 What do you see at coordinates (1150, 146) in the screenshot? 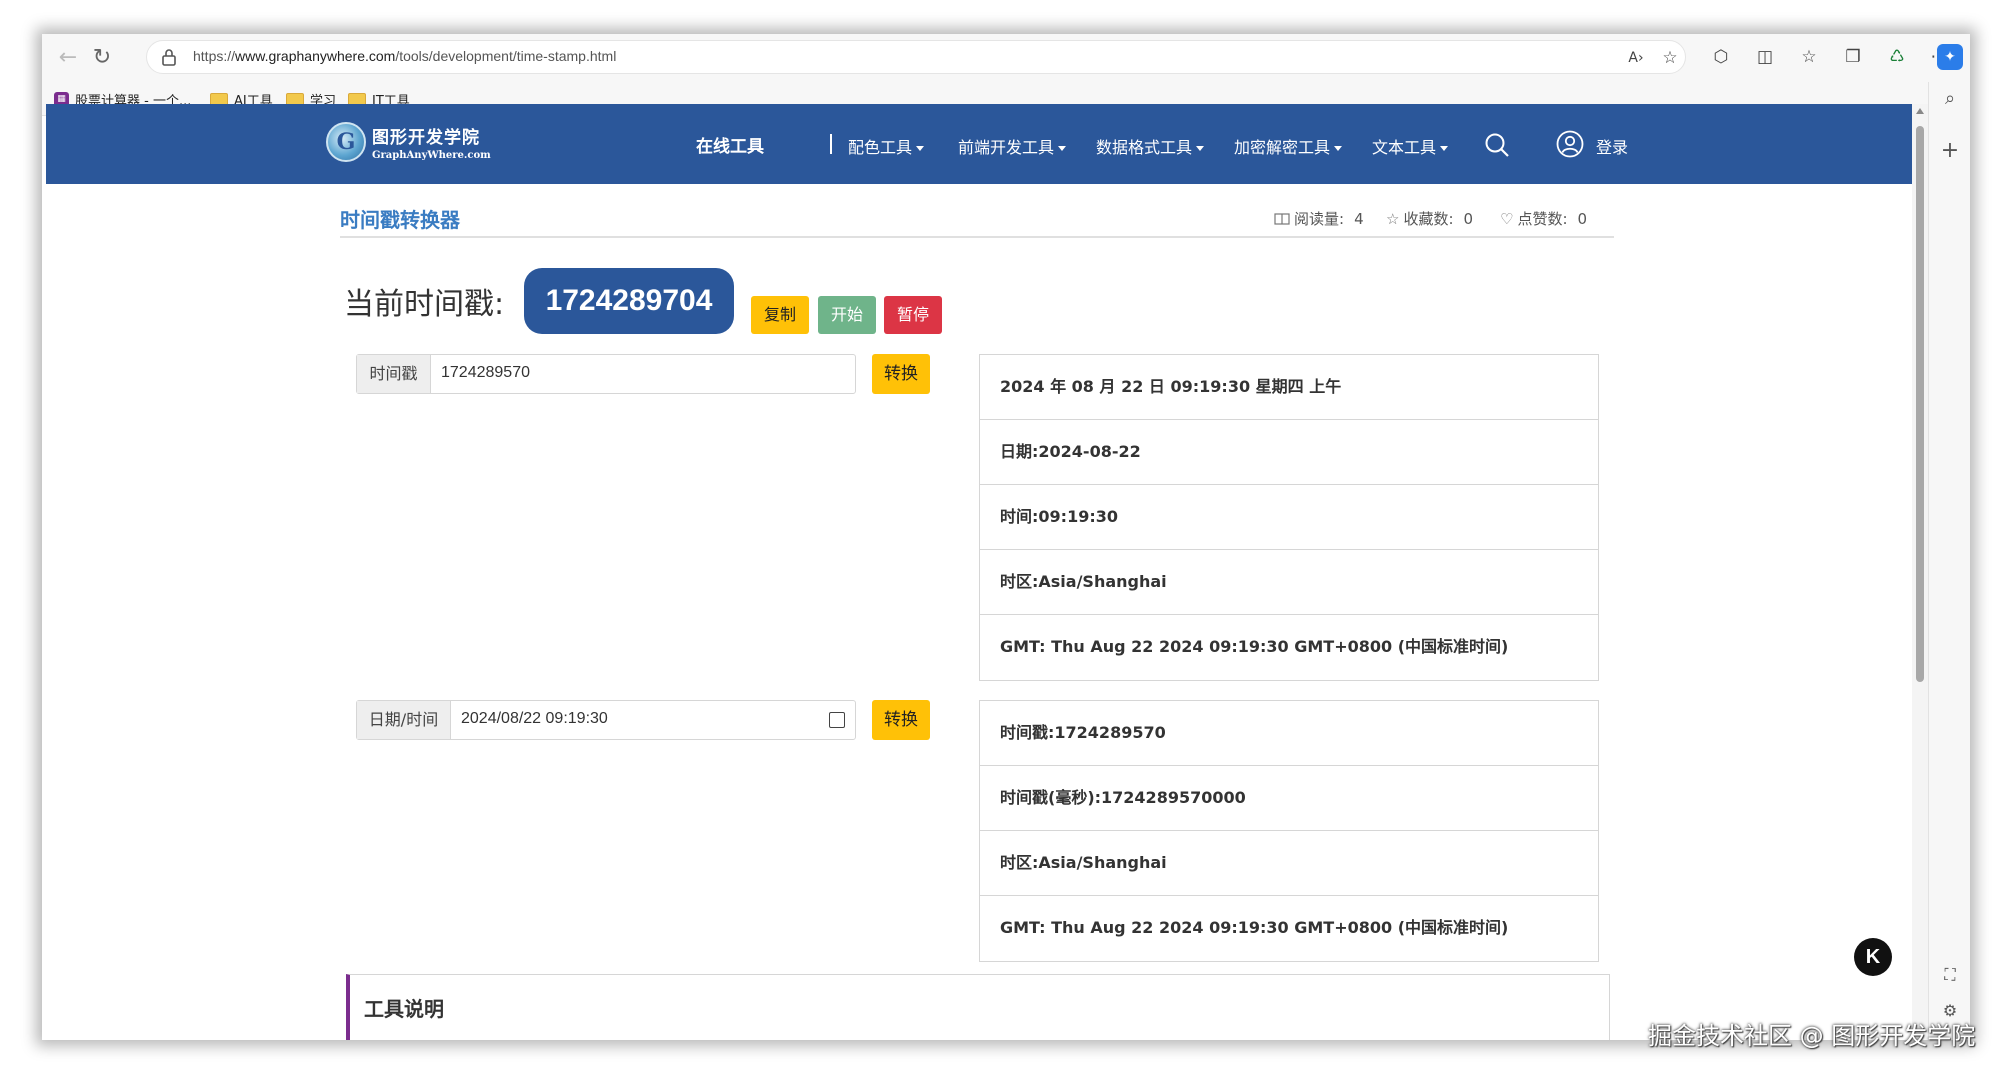
I see `nav-data-format-tools: 数据格式工具` at bounding box center [1150, 146].